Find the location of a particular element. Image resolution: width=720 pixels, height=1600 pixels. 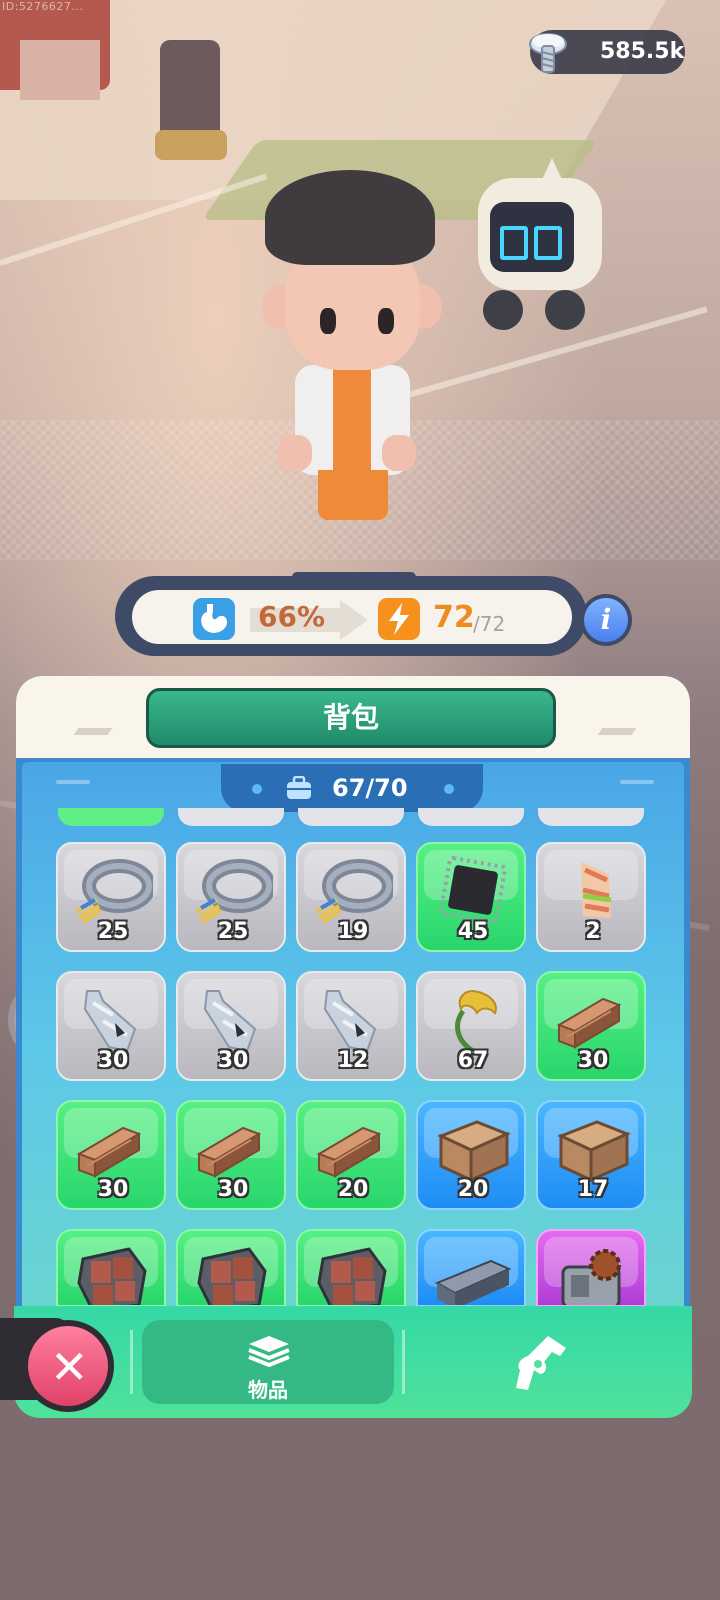

inventory-slot-steel-beam is located at coordinates (471, 1268).